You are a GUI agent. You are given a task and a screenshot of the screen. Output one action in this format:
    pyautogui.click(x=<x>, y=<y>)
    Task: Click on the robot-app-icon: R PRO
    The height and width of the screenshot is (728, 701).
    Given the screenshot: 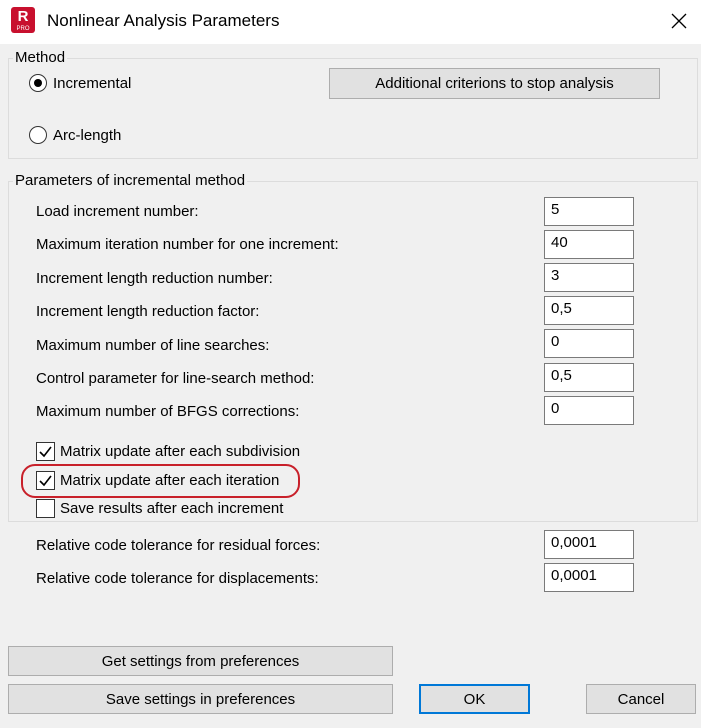 What is the action you would take?
    pyautogui.click(x=23, y=20)
    